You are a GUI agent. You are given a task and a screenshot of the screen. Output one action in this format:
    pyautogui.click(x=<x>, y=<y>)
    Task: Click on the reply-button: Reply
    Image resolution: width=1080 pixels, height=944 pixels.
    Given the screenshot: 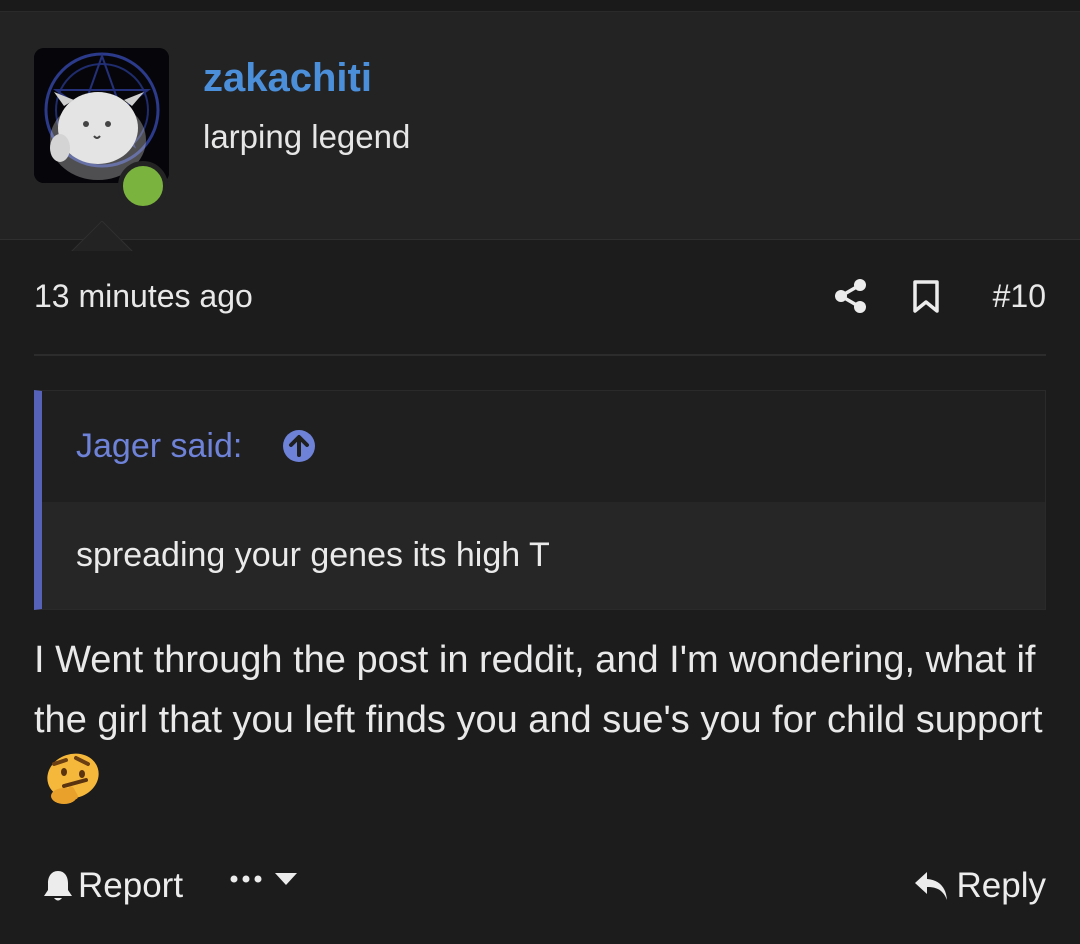 What is the action you would take?
    pyautogui.click(x=979, y=886)
    